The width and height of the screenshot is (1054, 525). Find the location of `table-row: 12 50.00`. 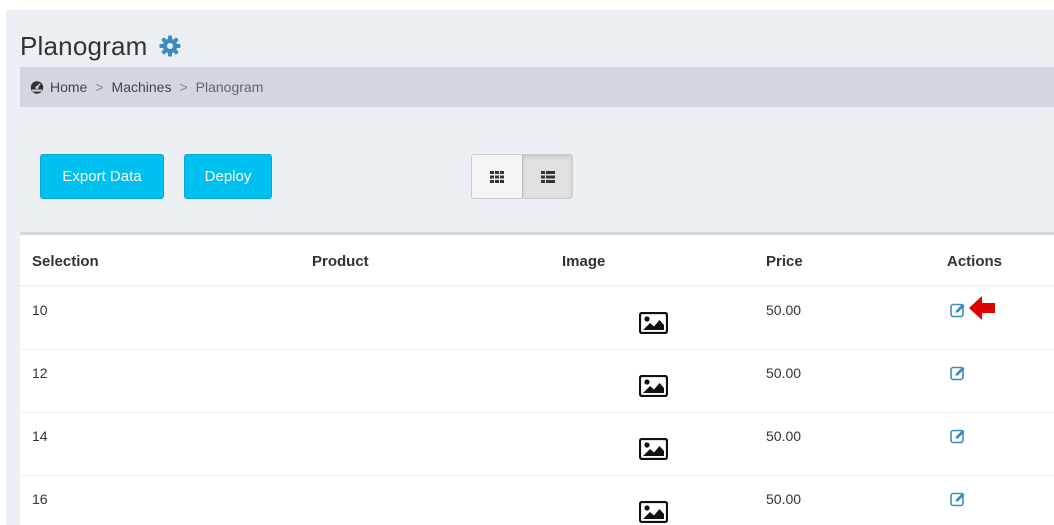

table-row: 12 50.00 is located at coordinates (537, 381).